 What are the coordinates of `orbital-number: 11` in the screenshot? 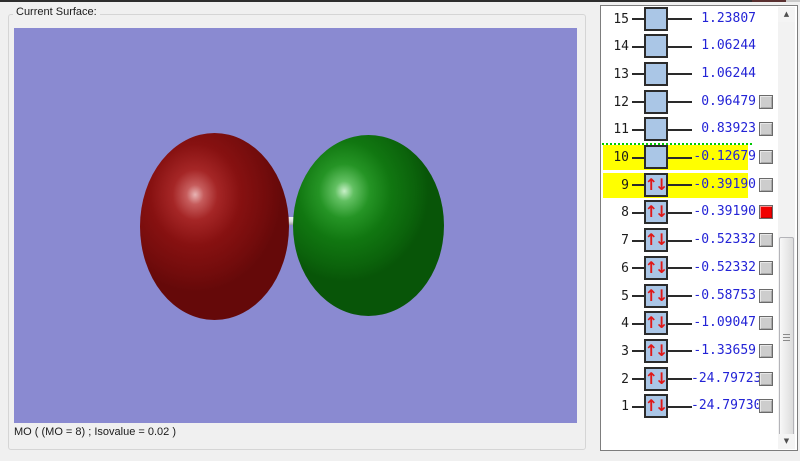 It's located at (621, 130).